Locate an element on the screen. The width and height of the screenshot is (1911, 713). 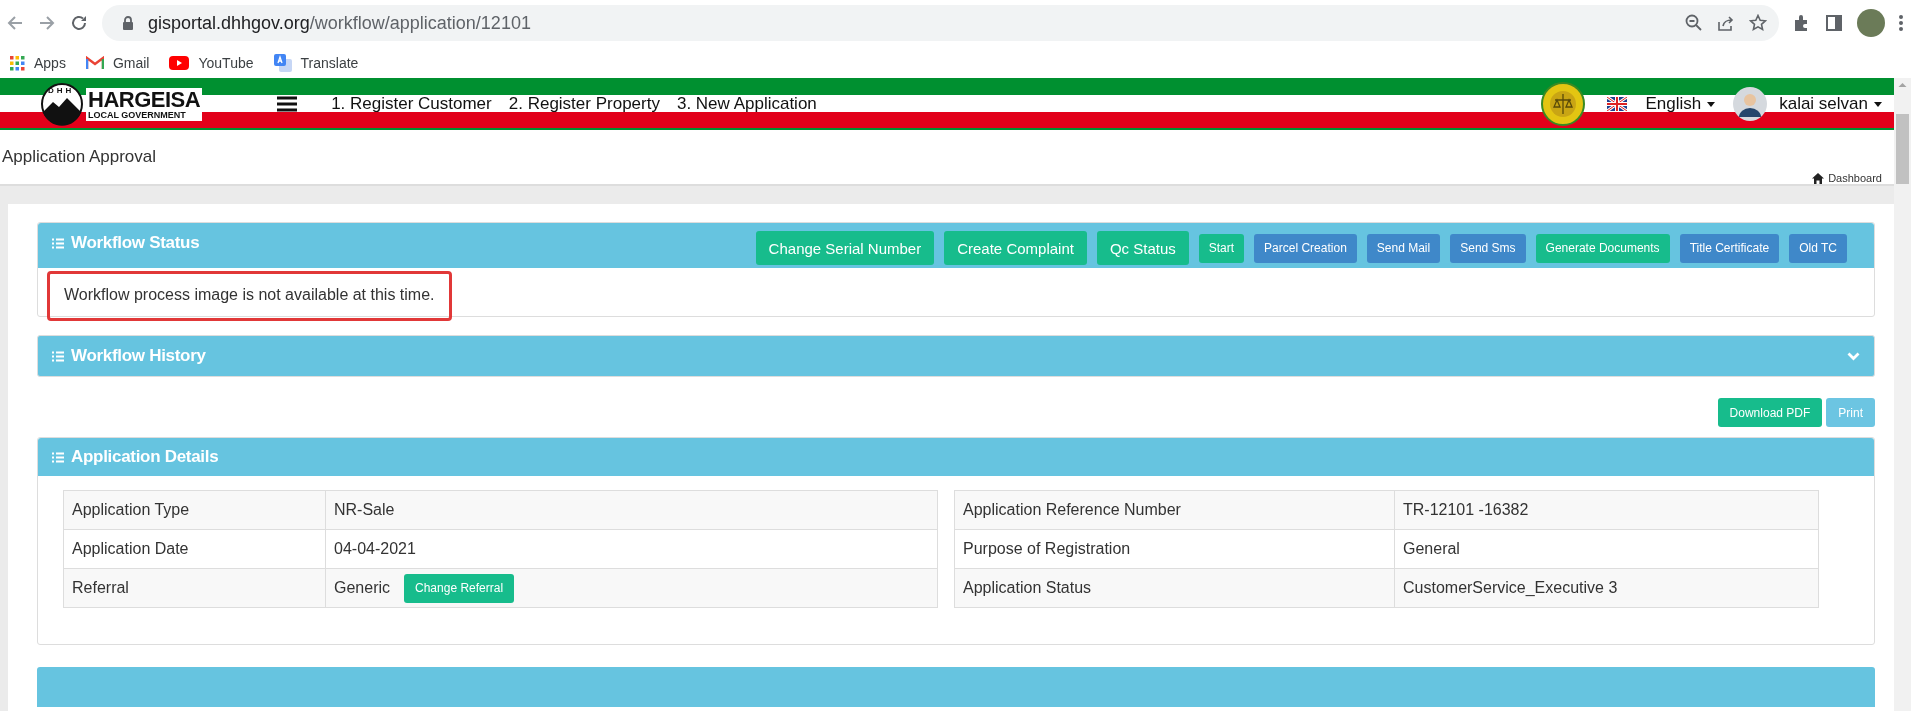
action-button: Parcel Creation is located at coordinates (1305, 248).